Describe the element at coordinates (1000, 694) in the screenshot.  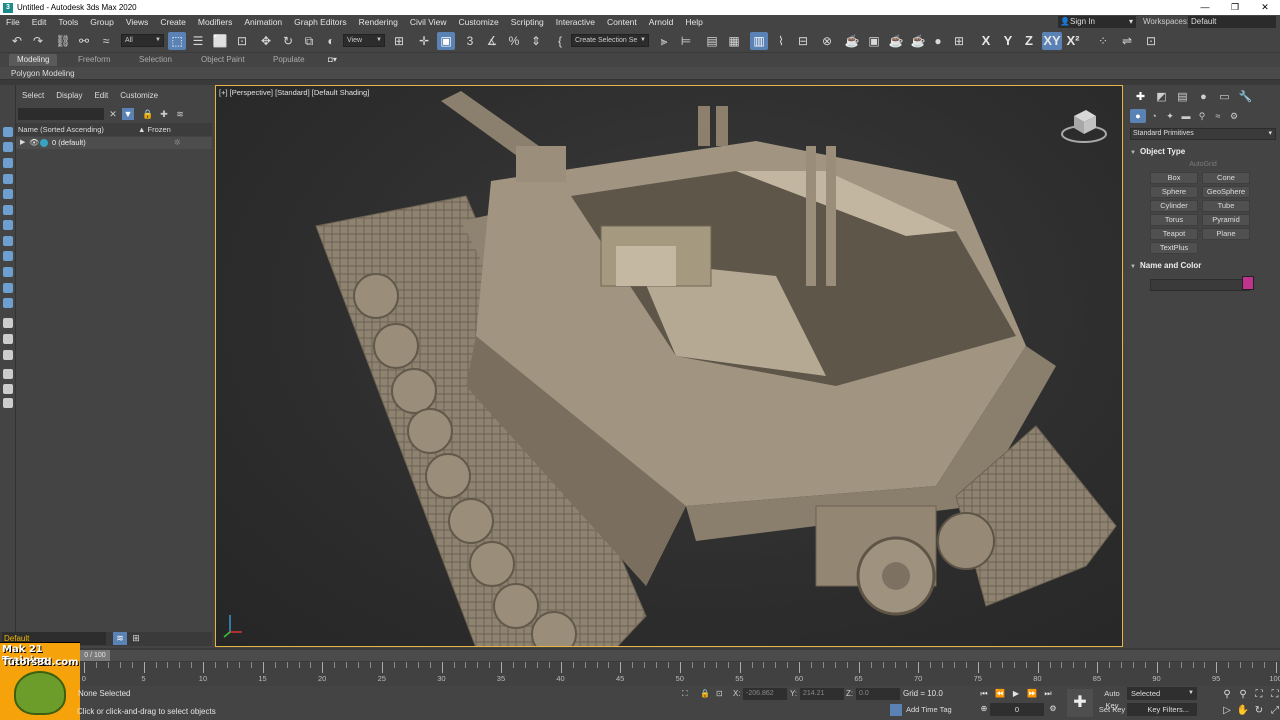
I see `previous-frame-icon: ⏪` at that location.